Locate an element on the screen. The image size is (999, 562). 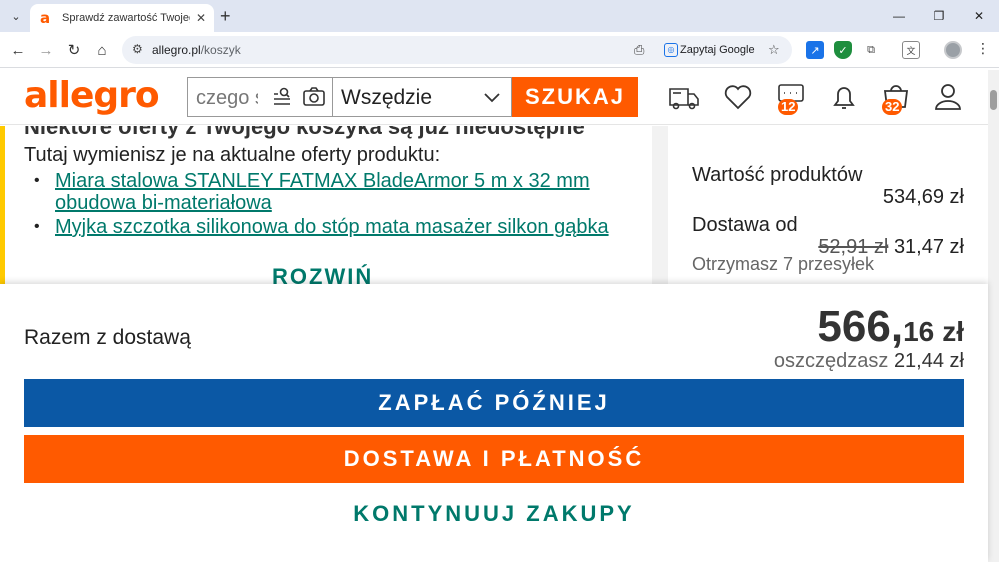
delivery-new-price: 31,47 zł is located at coordinates (928, 247).